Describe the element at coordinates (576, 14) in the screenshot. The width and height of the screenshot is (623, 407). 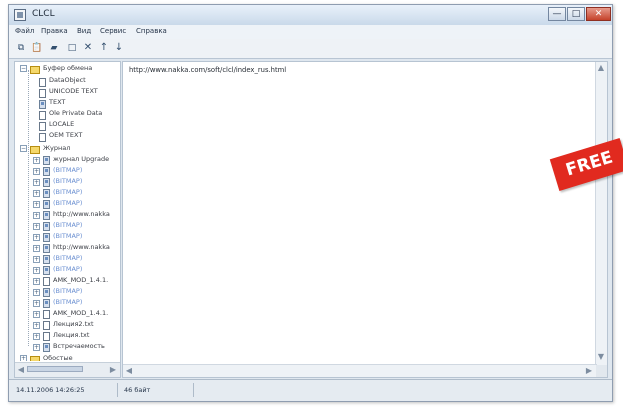
I see `maximize-button: □` at that location.